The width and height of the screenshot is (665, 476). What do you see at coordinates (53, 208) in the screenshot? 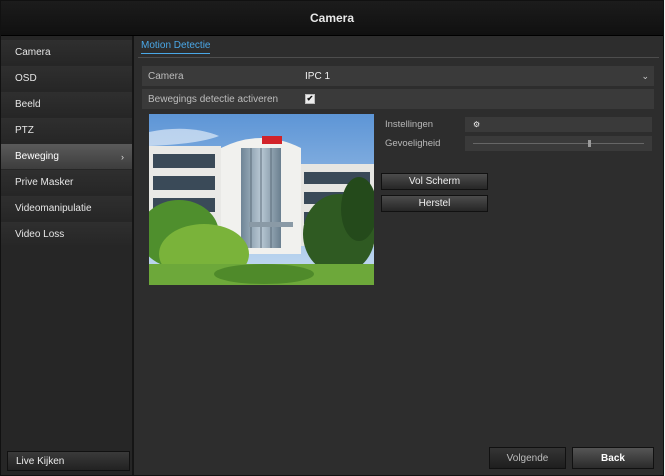
I see `sidebar-item-label: Videomanipulatie` at bounding box center [53, 208].